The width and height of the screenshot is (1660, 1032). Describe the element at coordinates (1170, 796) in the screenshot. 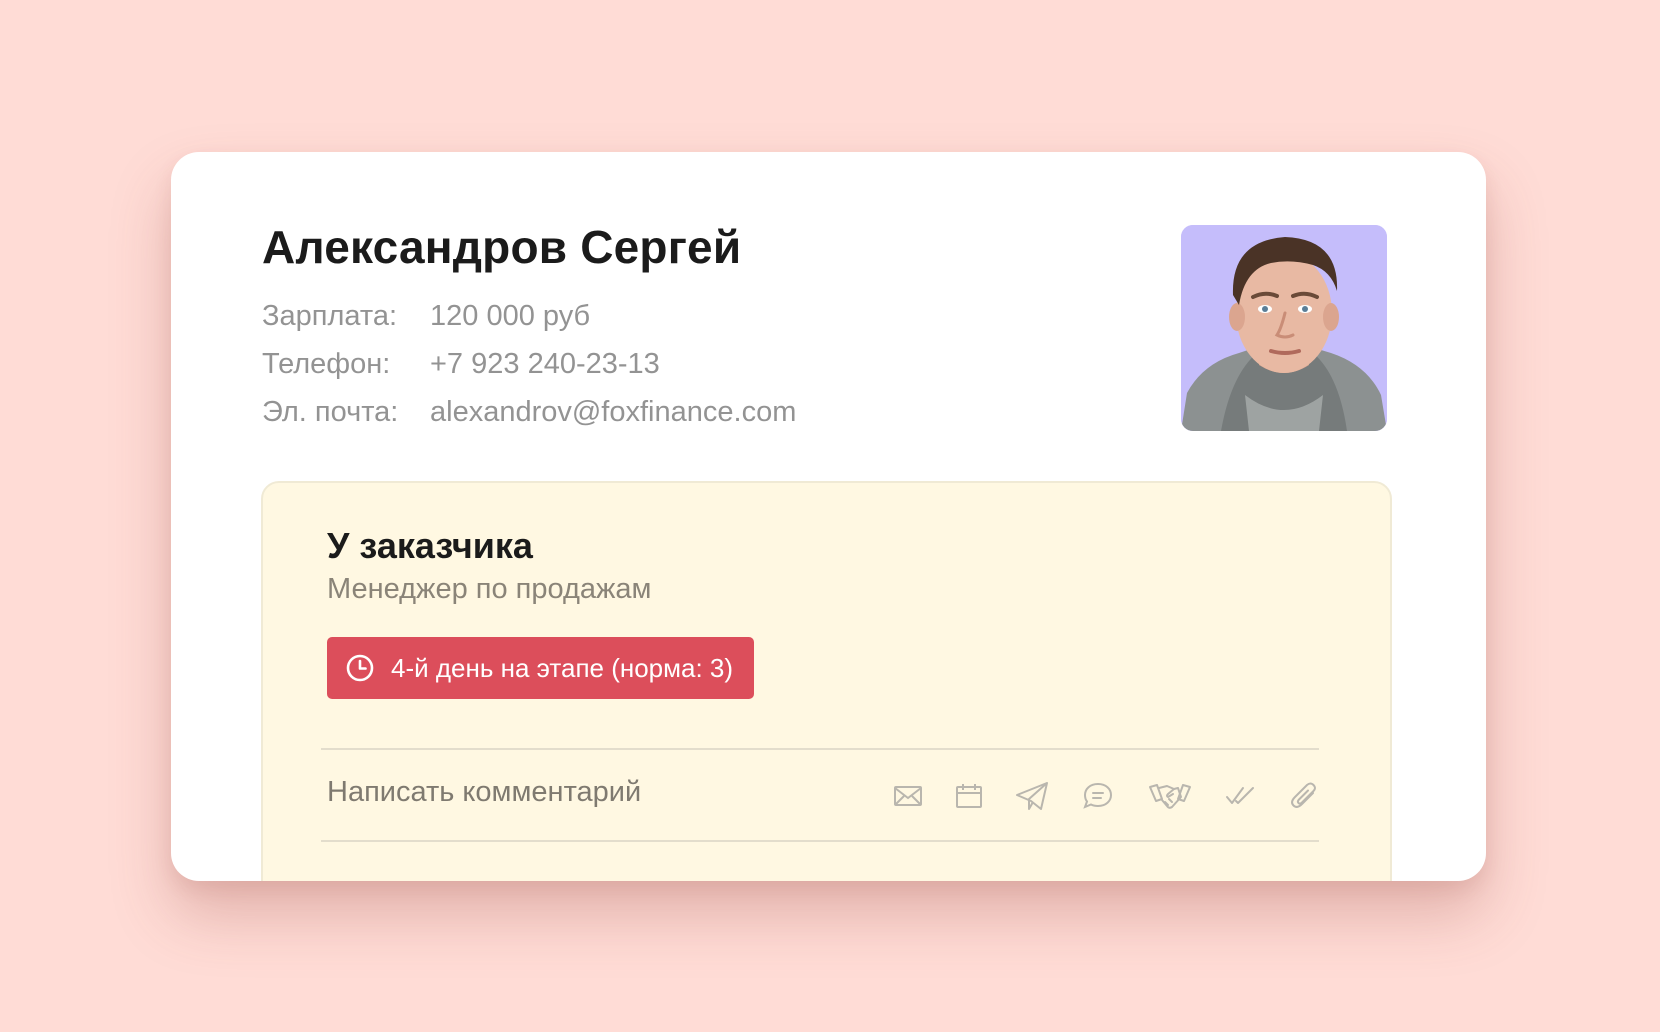

I see `handshake-icon` at that location.